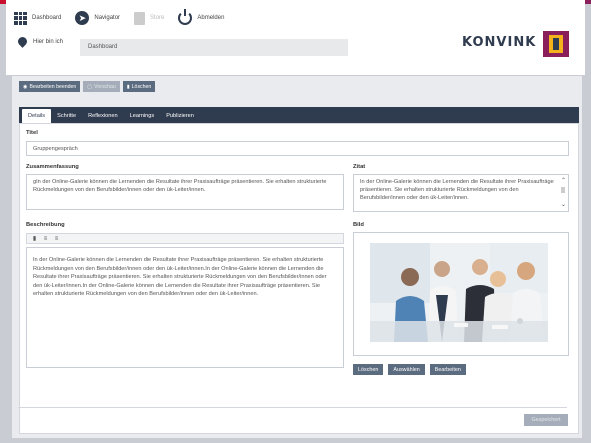  I want to click on nav-navigator: ➤ Navigator, so click(97, 18).